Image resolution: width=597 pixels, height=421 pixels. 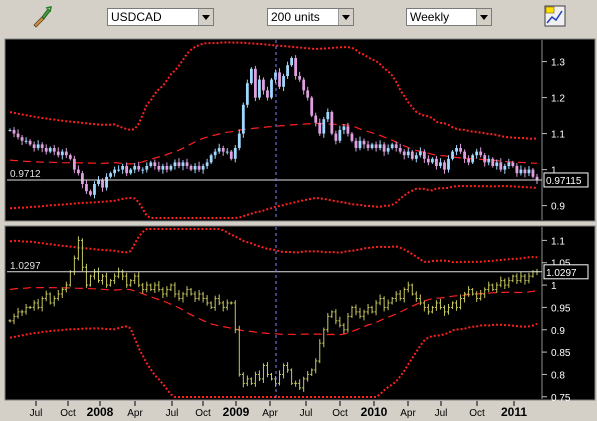 What do you see at coordinates (558, 375) in the screenshot?
I see `y-tick-label: 0.8` at bounding box center [558, 375].